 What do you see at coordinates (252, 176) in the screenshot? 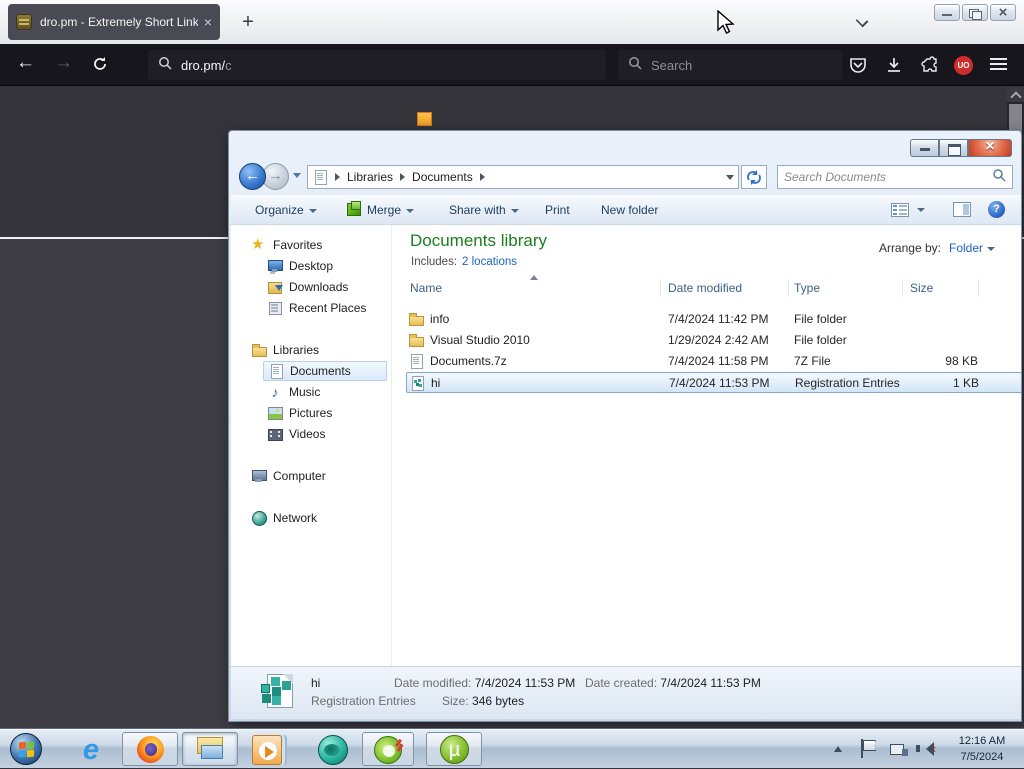
I see `explorer-back-button` at bounding box center [252, 176].